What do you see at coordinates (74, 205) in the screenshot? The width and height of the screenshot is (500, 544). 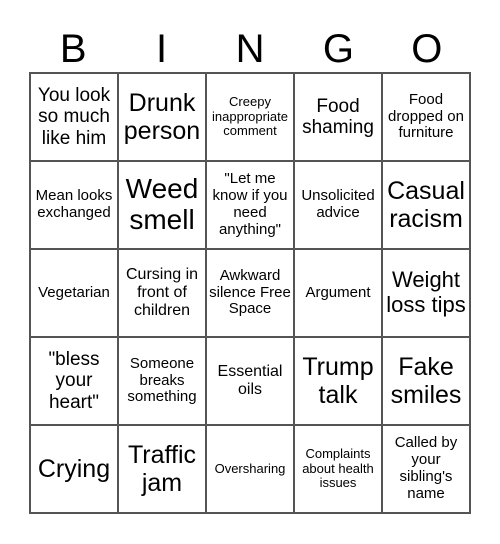 I see `bingo-cell: Mean looks exchanged` at bounding box center [74, 205].